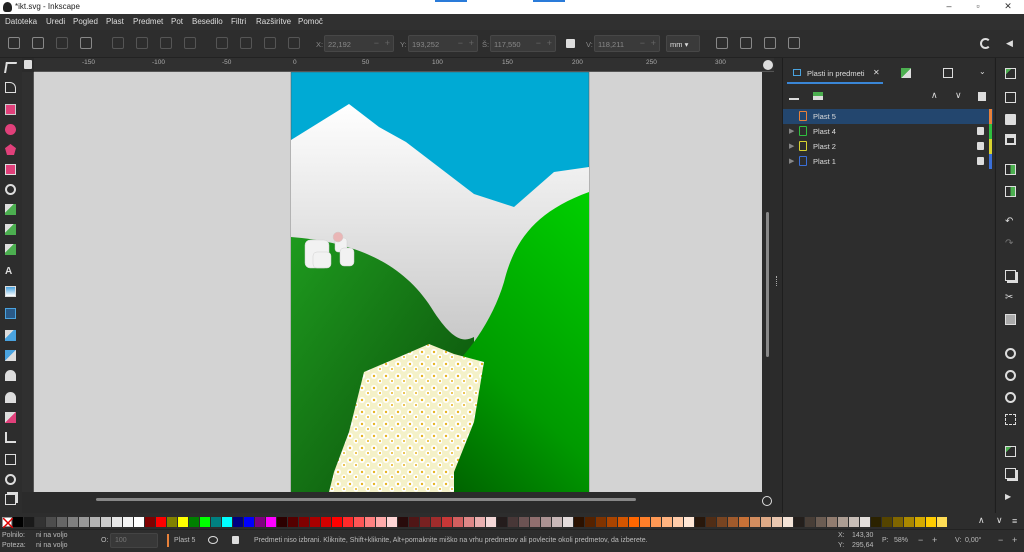 This screenshot has width=1024, height=552. I want to click on visibility-icon, so click(213, 540).